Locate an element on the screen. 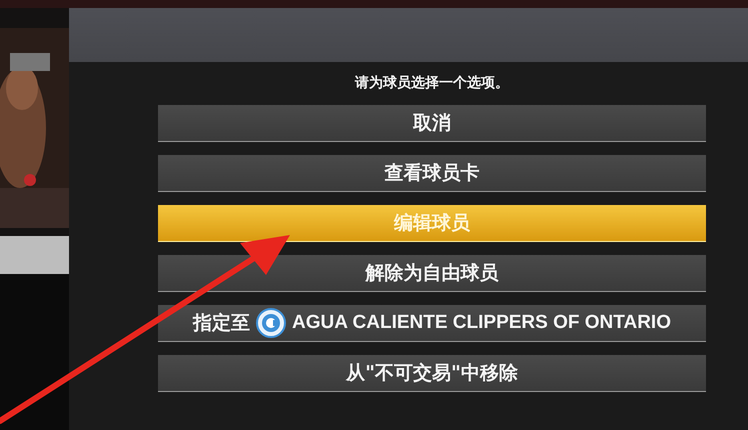 The image size is (748, 430). menu-option: 指定至 AGUA CALIENTE CLIPPERS OF ONTARIO is located at coordinates (432, 323).